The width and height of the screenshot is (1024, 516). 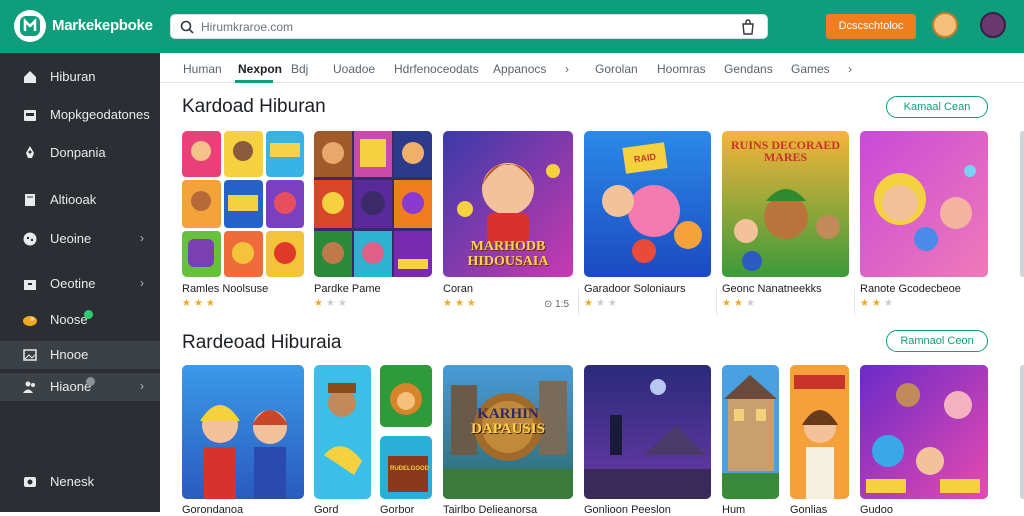 I want to click on featured-game-art-2: KARHIN DAPAUSIS, so click(x=508, y=432).